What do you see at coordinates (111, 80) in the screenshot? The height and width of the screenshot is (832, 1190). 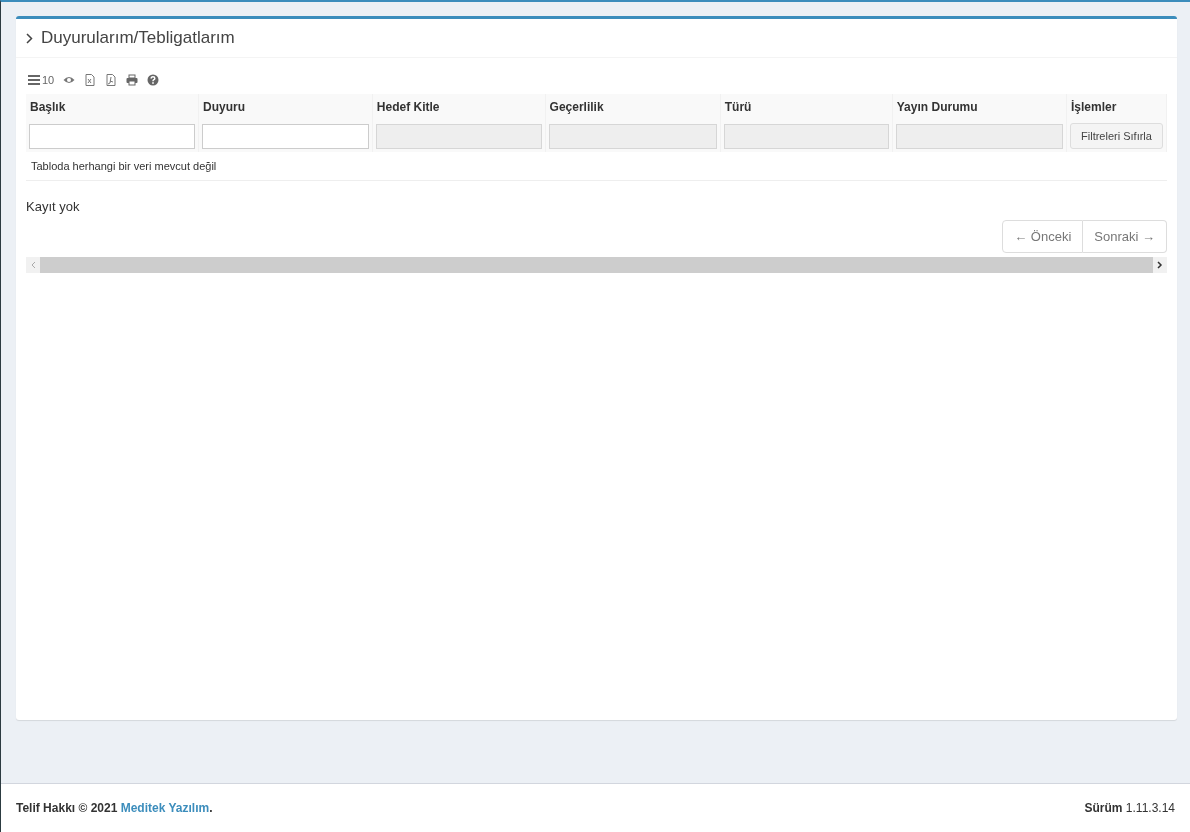 I see `pdf-file-icon` at bounding box center [111, 80].